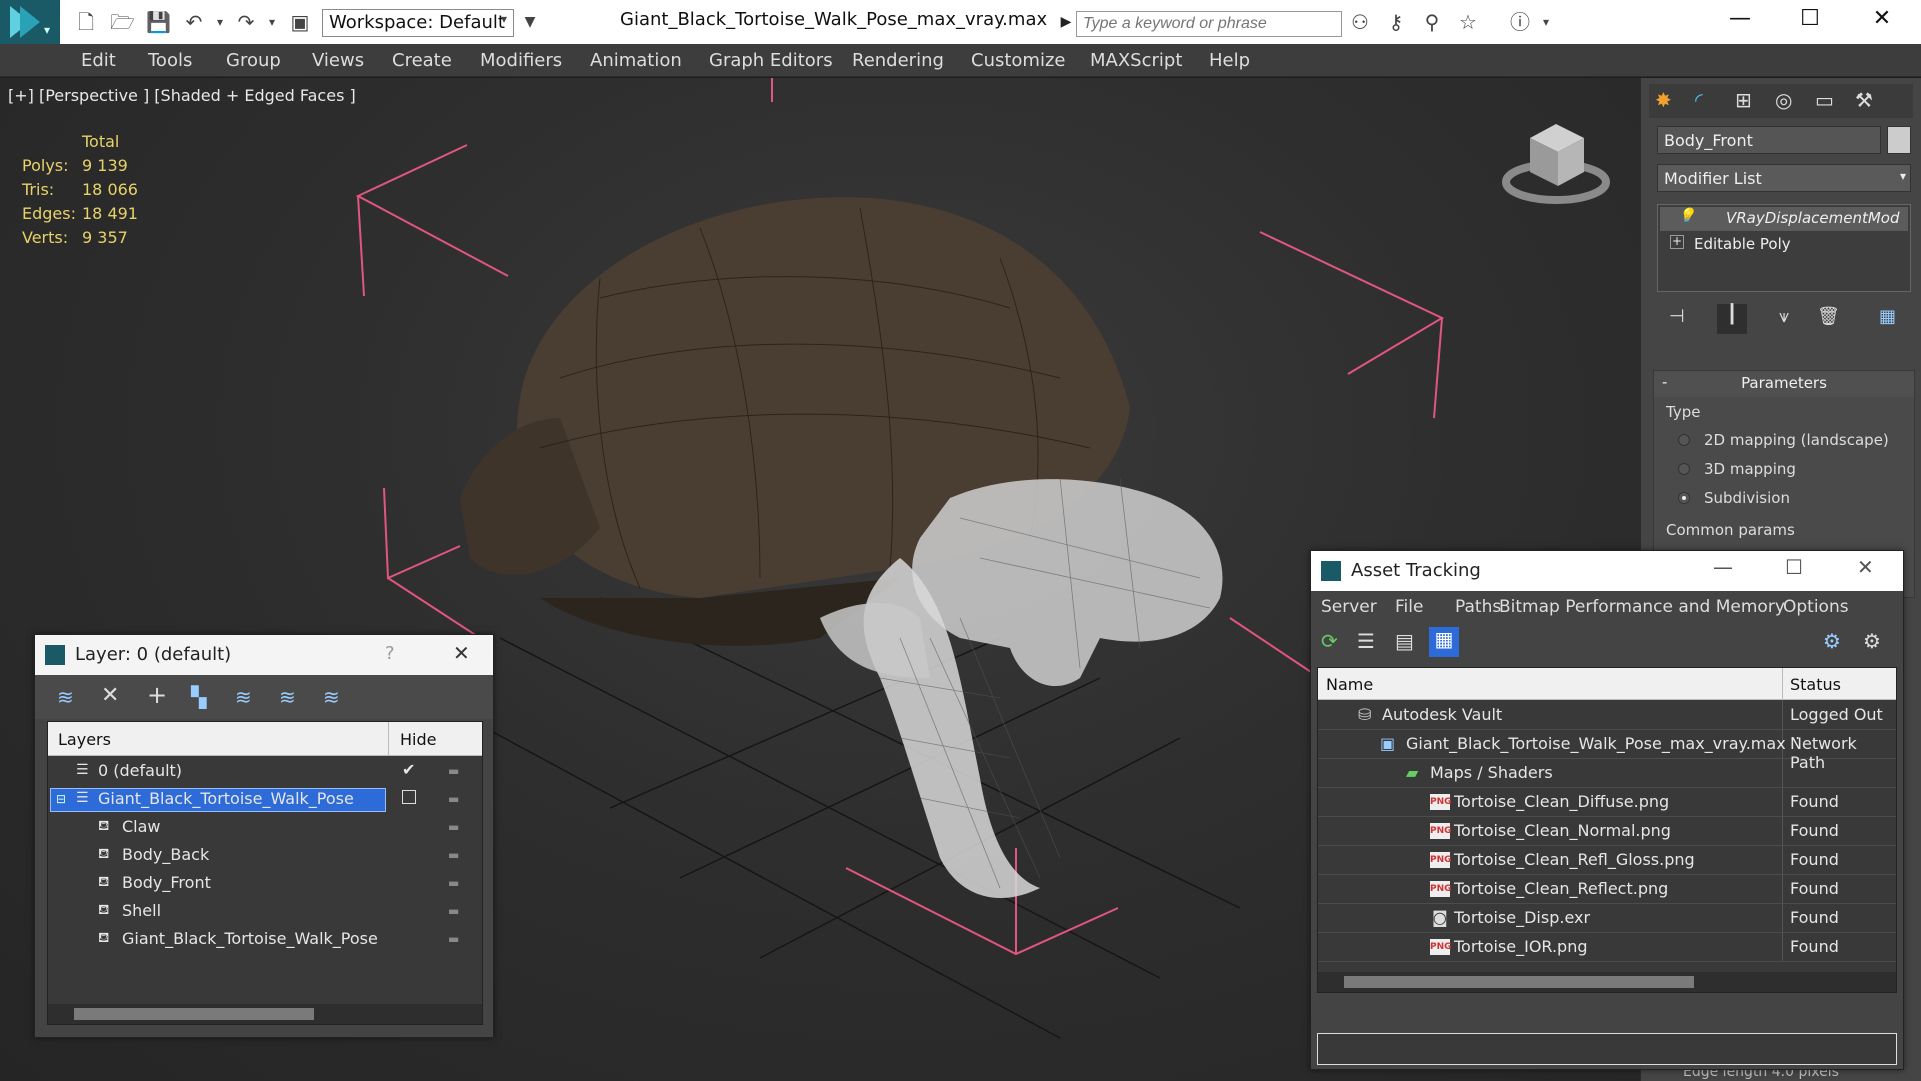  Describe the element at coordinates (61, 799) in the screenshot. I see `collapse-minus-icon: ⊟` at that location.